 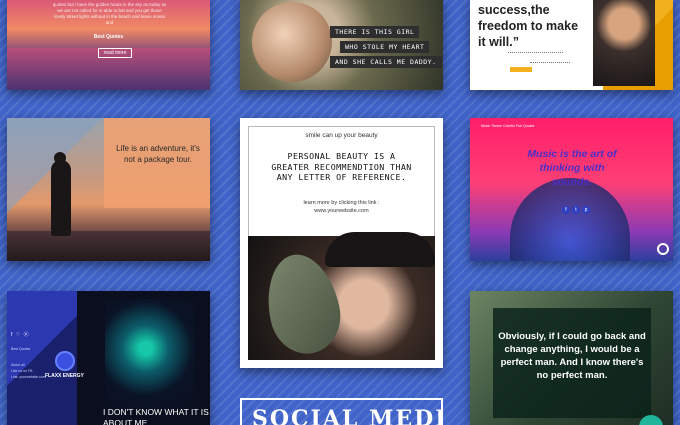 I want to click on quote-line-3: AND SHE CALLS ME DADDY., so click(x=386, y=62).